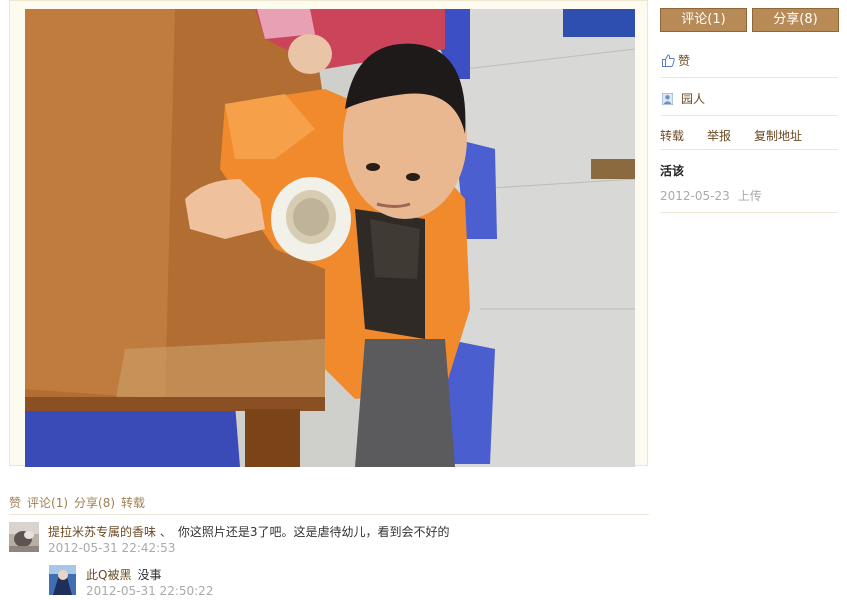 Image resolution: width=847 pixels, height=600 pixels. What do you see at coordinates (778, 135) in the screenshot?
I see `copy-link: 复制地址` at bounding box center [778, 135].